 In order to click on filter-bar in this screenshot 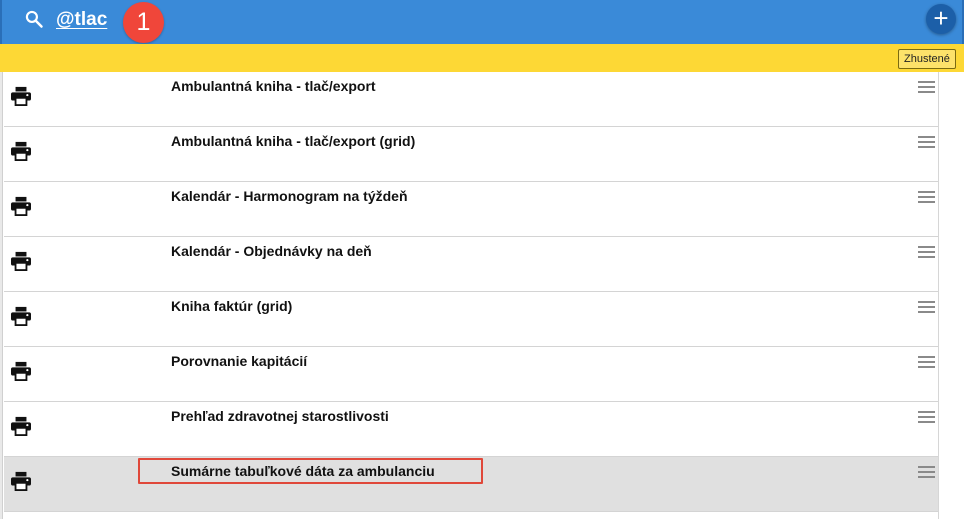, I will do `click(482, 58)`.